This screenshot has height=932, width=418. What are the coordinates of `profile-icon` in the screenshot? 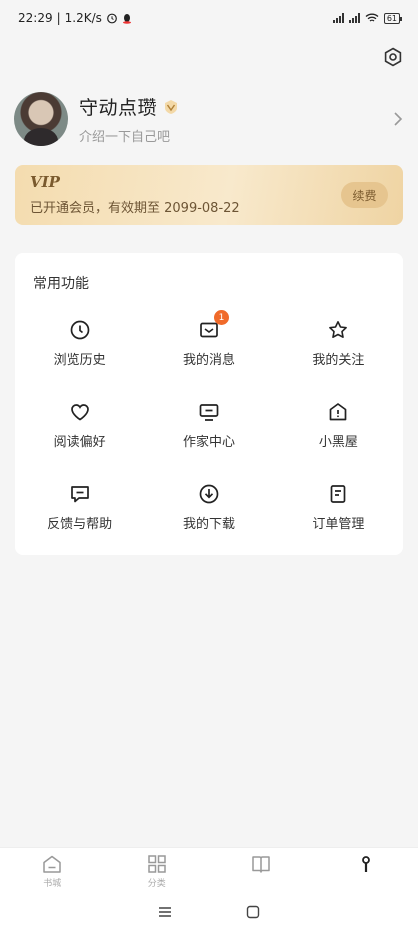 It's located at (365, 864).